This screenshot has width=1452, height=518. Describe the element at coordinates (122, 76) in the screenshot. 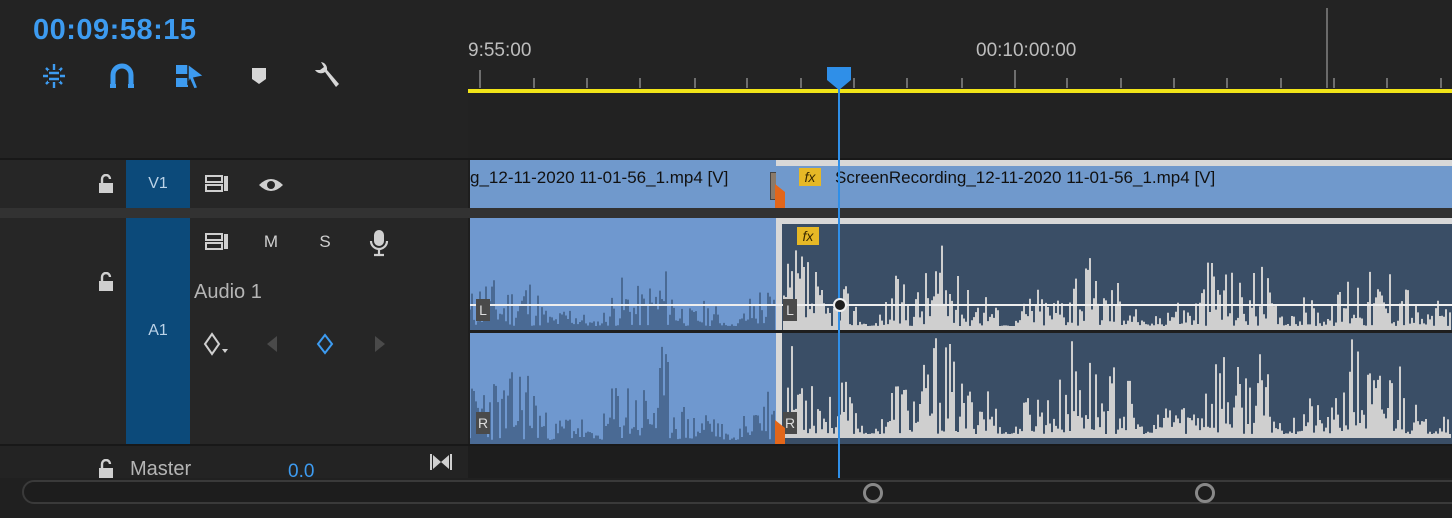

I see `snap-magnet-icon` at that location.